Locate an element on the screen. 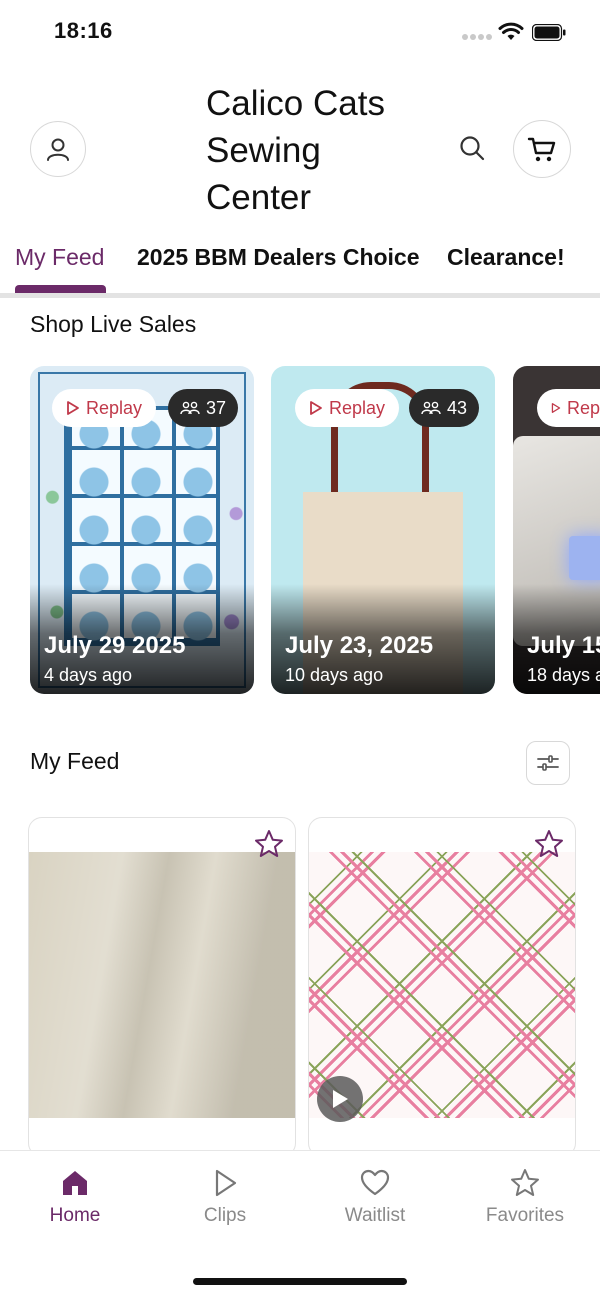  sale-ago: 18 days a is located at coordinates (563, 675).